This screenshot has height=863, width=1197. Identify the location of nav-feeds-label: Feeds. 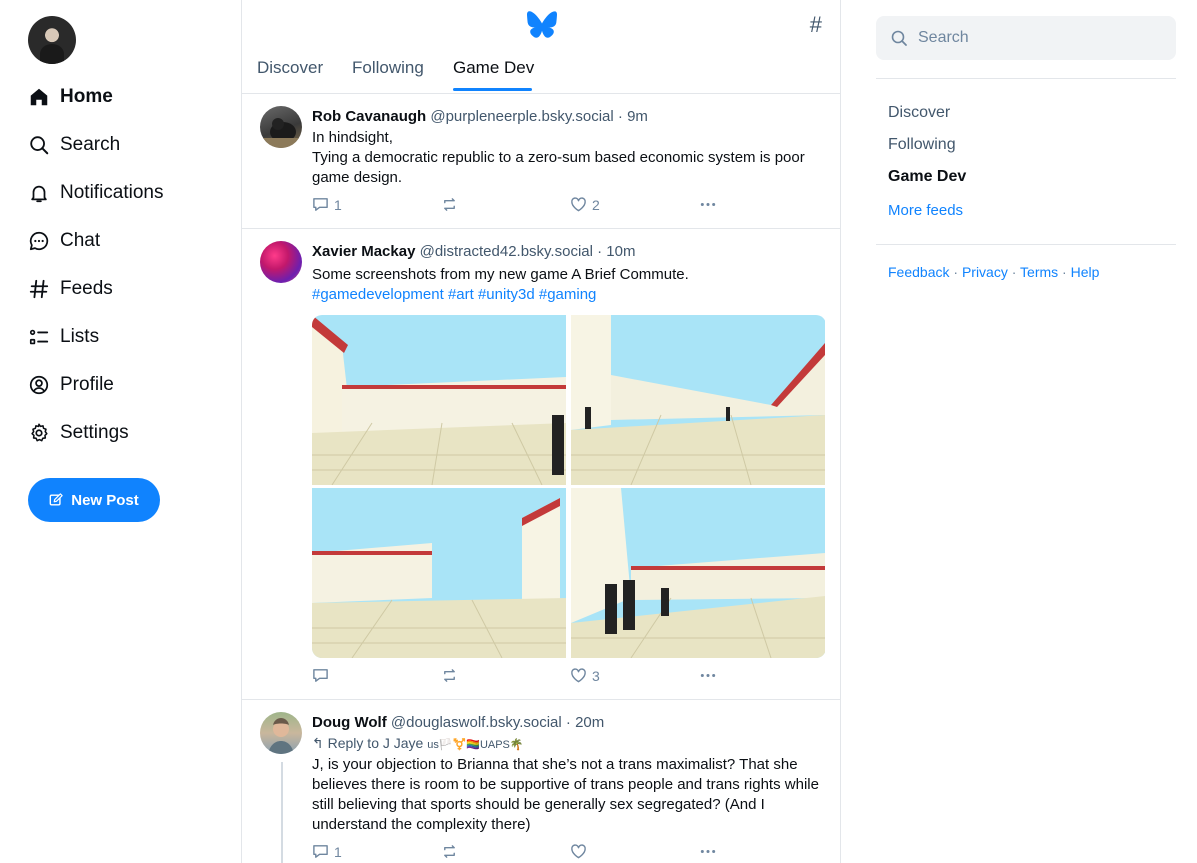
(86, 288).